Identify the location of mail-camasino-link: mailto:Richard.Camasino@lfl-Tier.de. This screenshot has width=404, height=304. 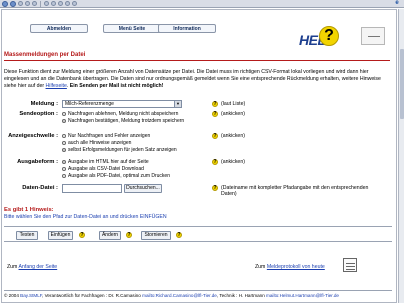
(179, 295).